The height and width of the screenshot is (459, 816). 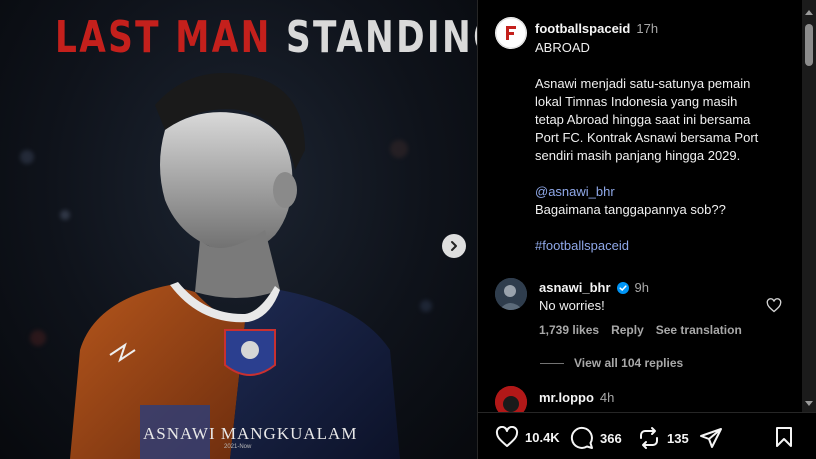 What do you see at coordinates (809, 45) in the screenshot?
I see `scroll-thumb` at bounding box center [809, 45].